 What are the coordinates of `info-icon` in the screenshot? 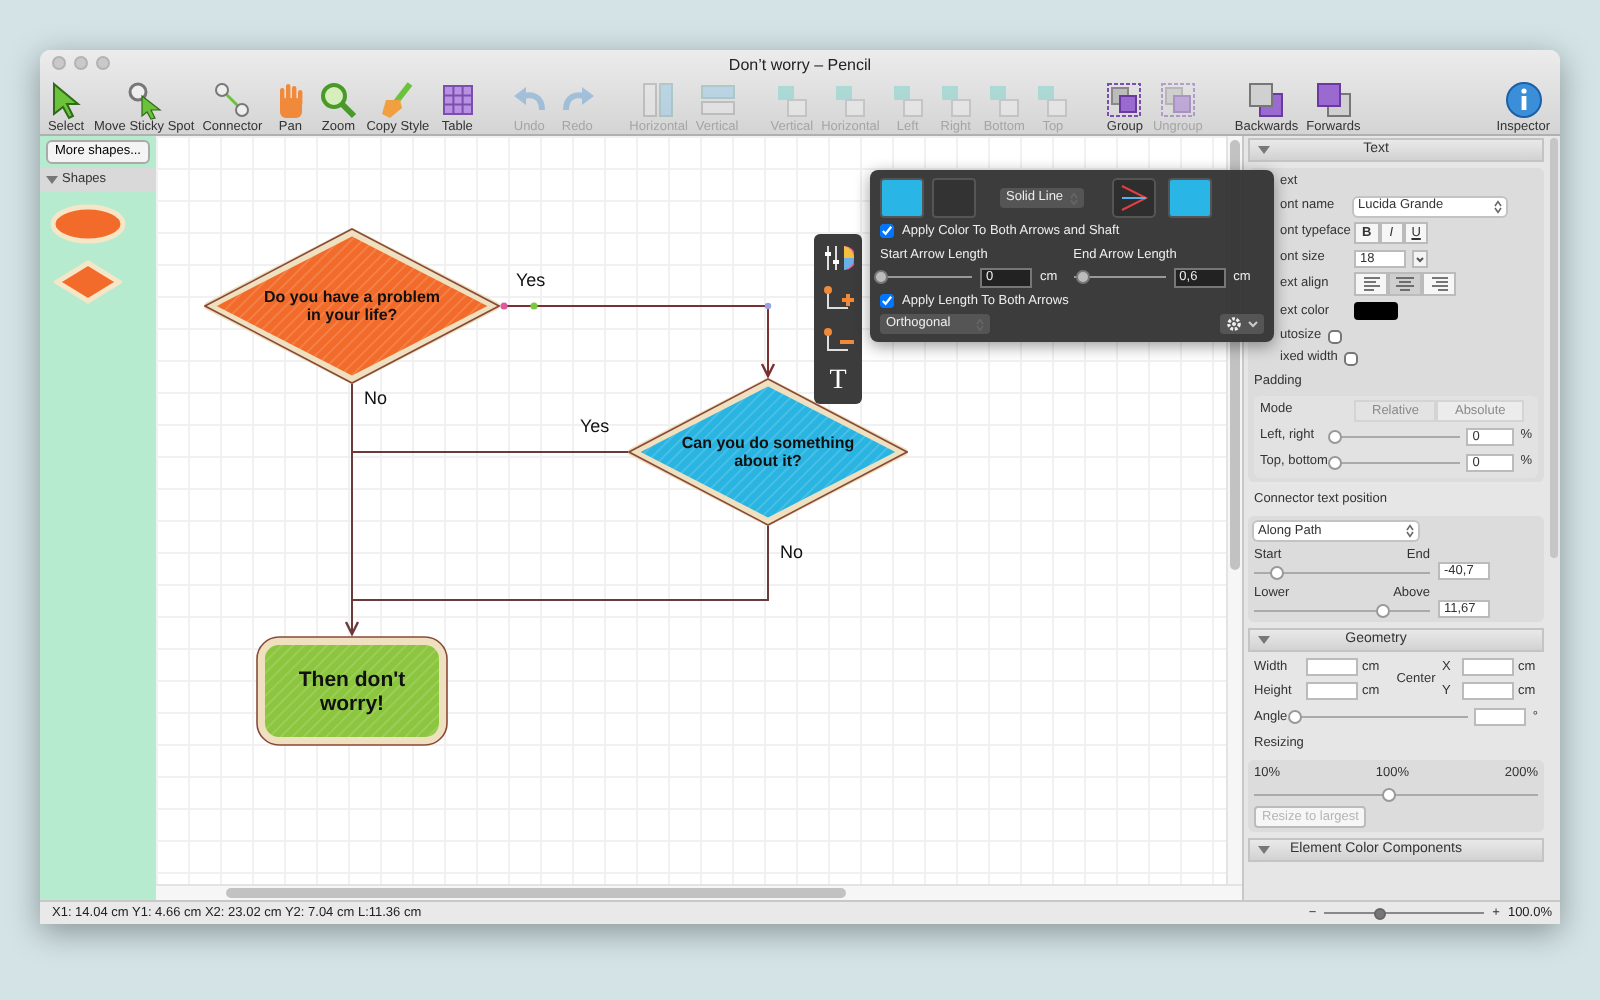 It's located at (1523, 100).